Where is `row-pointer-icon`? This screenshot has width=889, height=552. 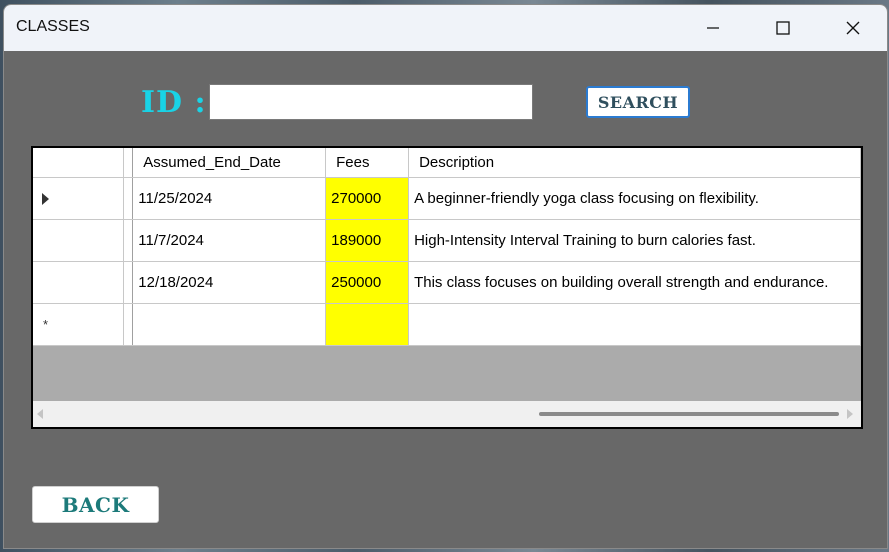 row-pointer-icon is located at coordinates (45, 199).